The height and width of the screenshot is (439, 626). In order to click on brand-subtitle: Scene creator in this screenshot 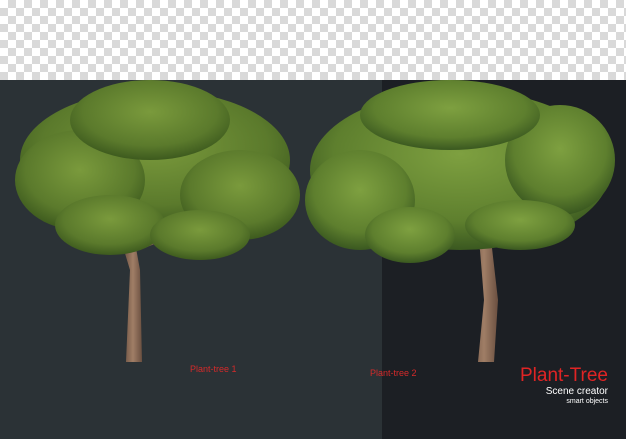, I will do `click(576, 391)`.